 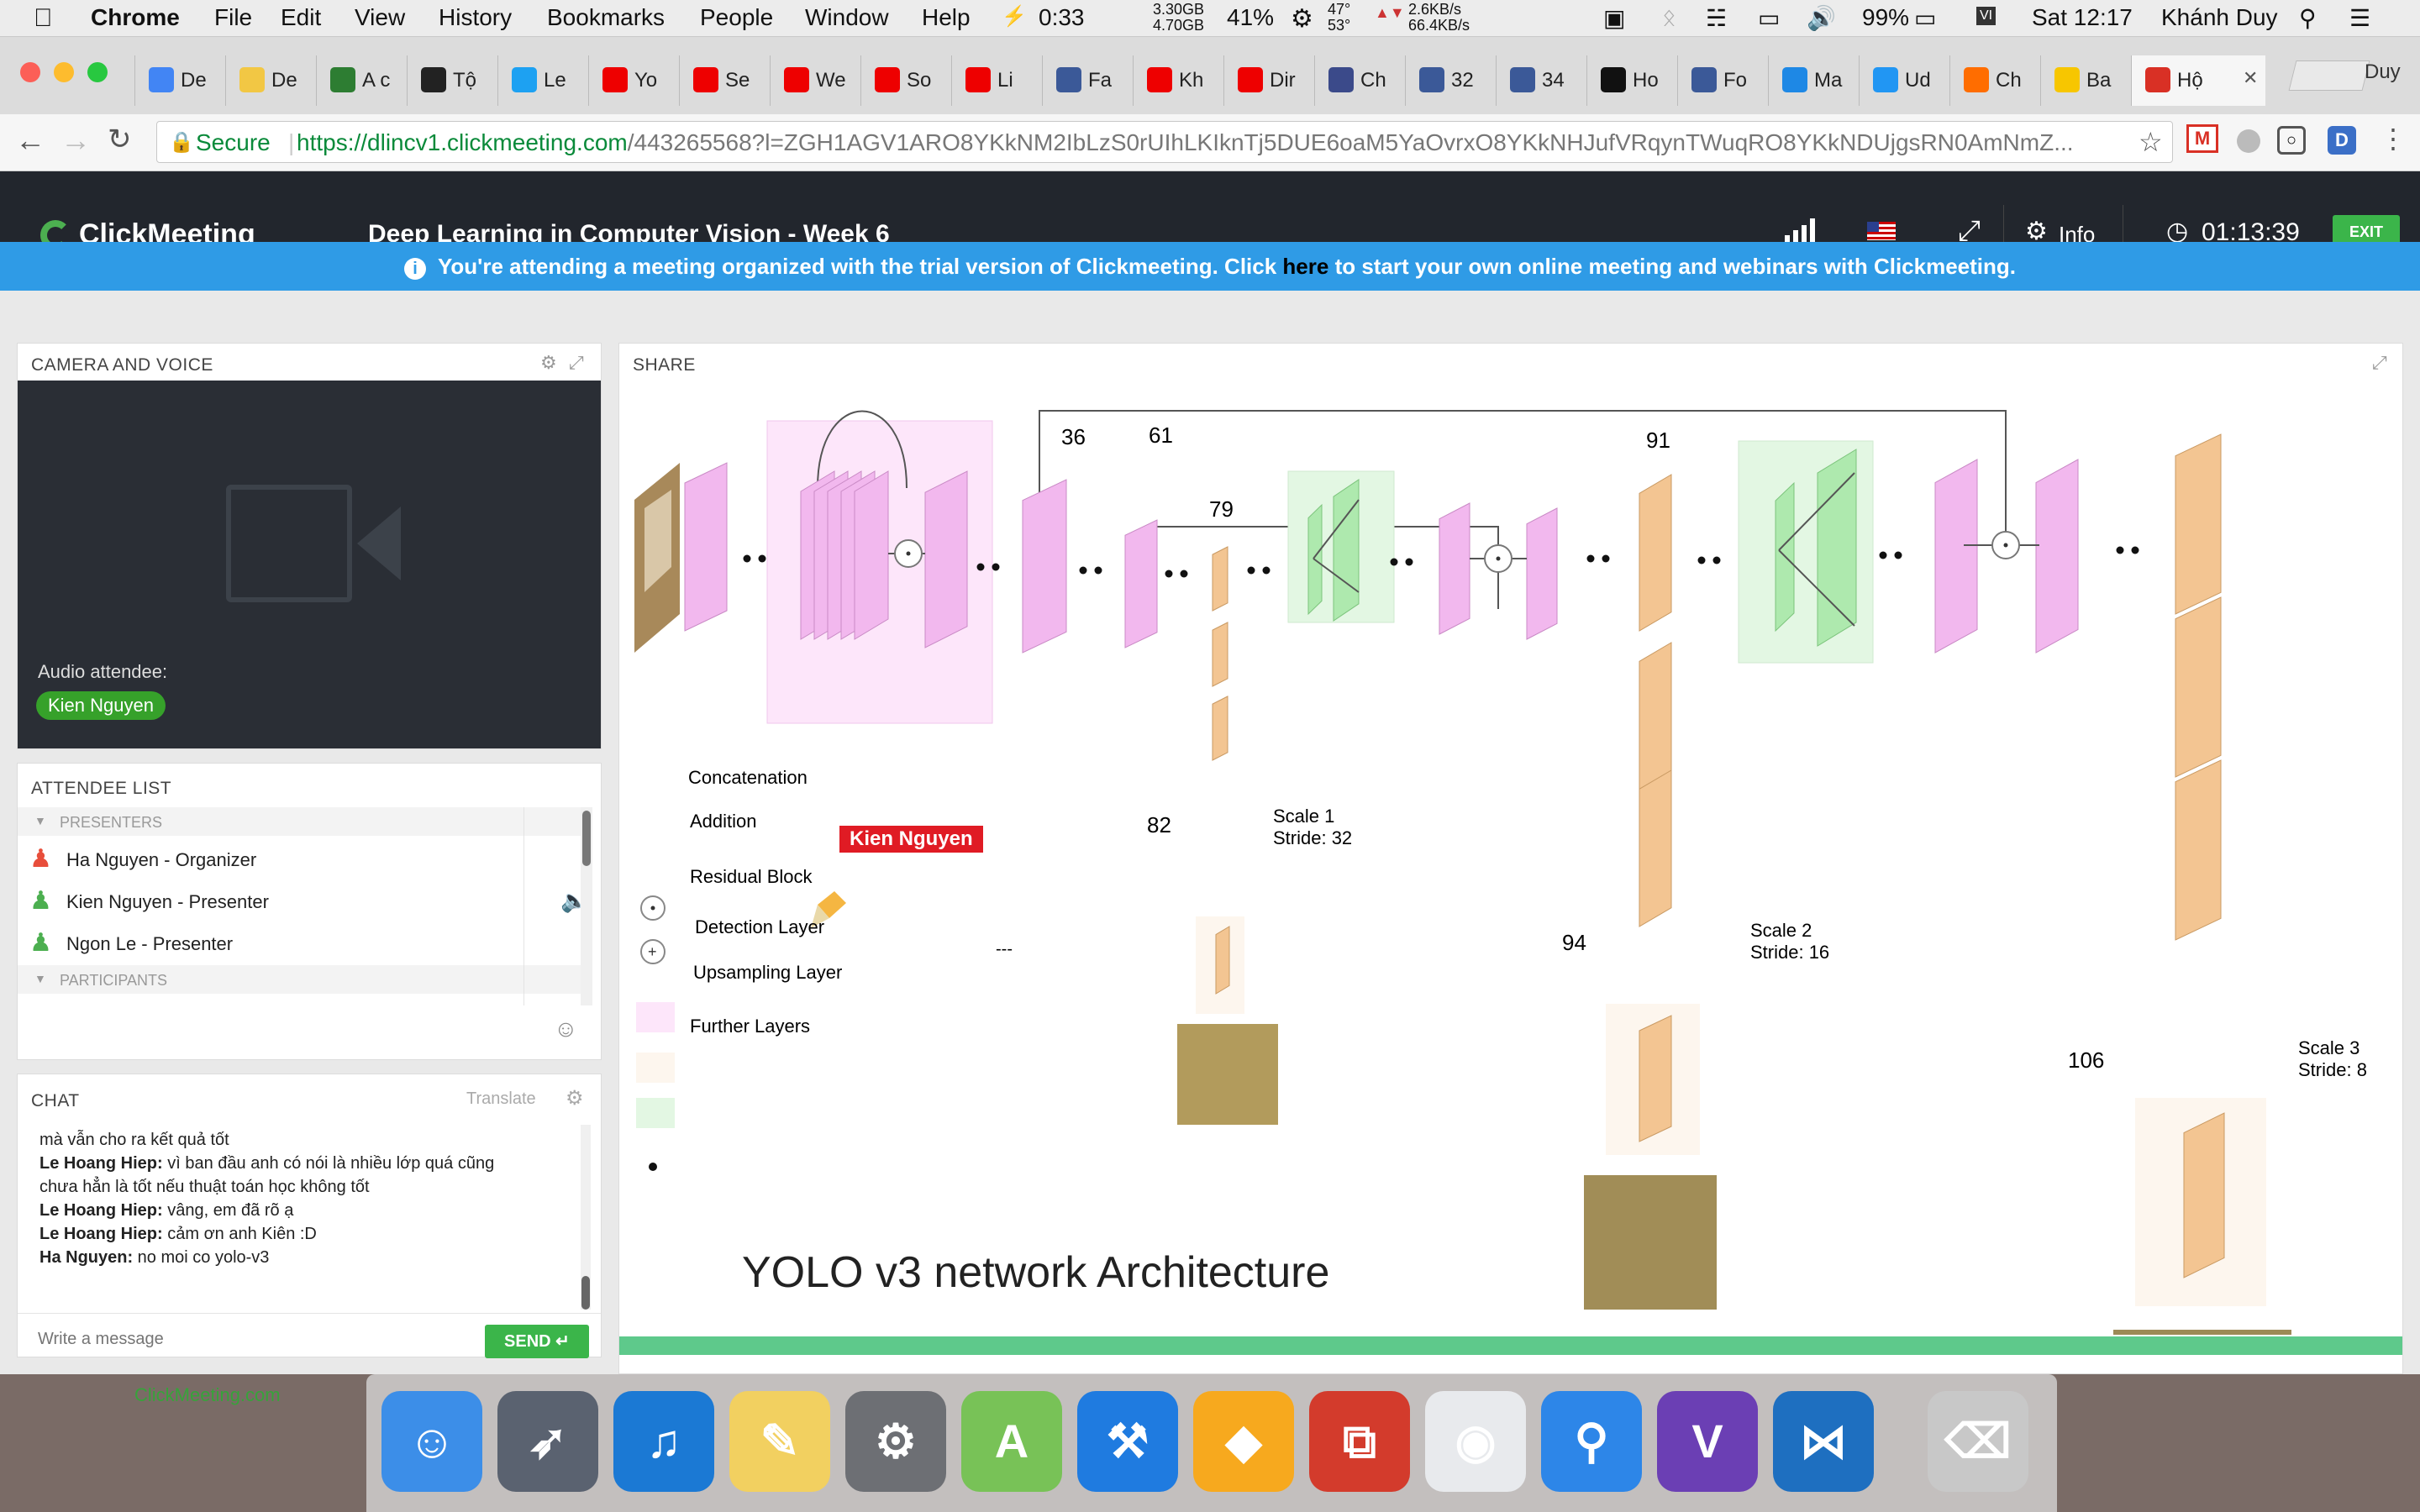 I want to click on profile-name: Duy, so click(x=2383, y=72).